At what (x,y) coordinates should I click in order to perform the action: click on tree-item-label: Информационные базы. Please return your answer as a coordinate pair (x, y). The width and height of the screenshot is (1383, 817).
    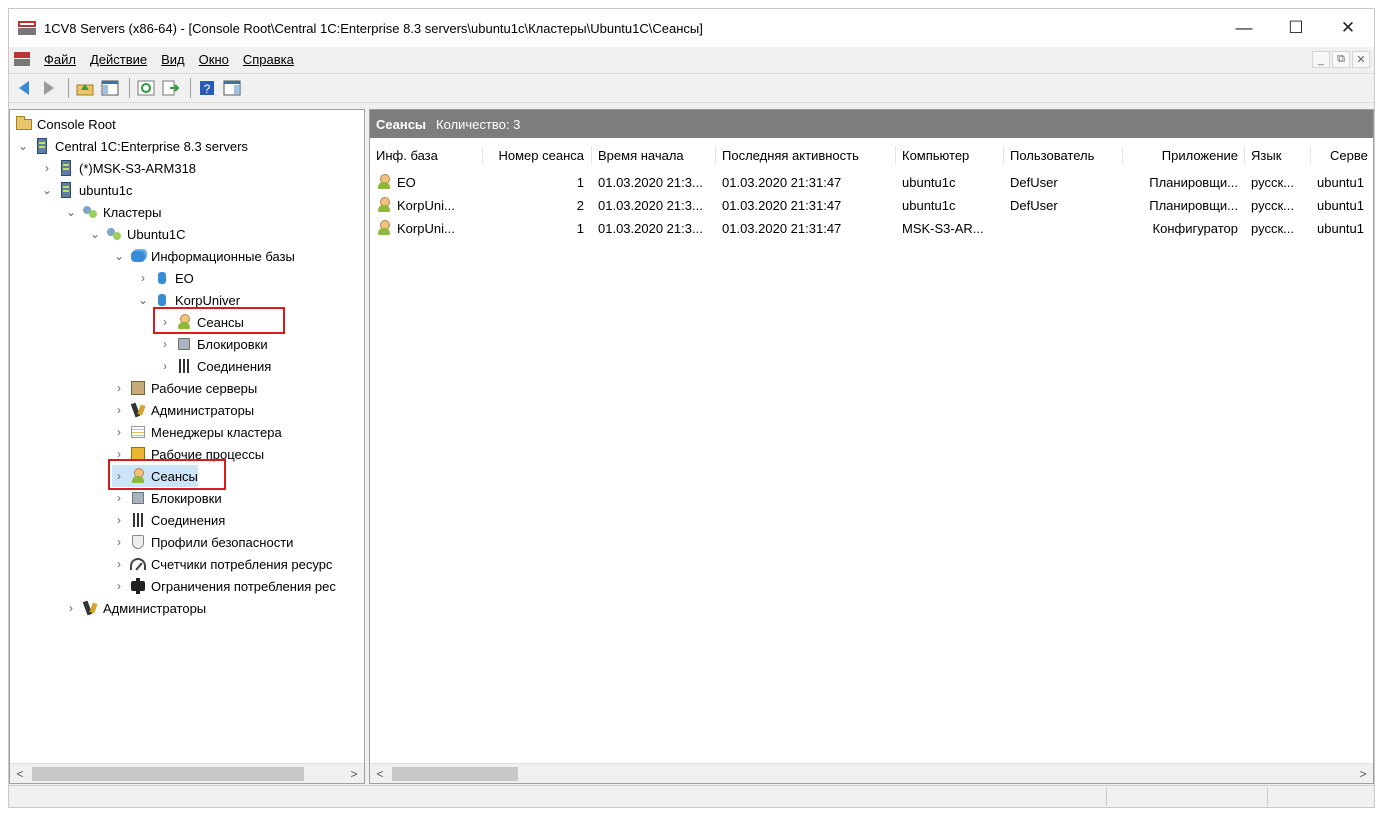
    Looking at the image, I should click on (223, 256).